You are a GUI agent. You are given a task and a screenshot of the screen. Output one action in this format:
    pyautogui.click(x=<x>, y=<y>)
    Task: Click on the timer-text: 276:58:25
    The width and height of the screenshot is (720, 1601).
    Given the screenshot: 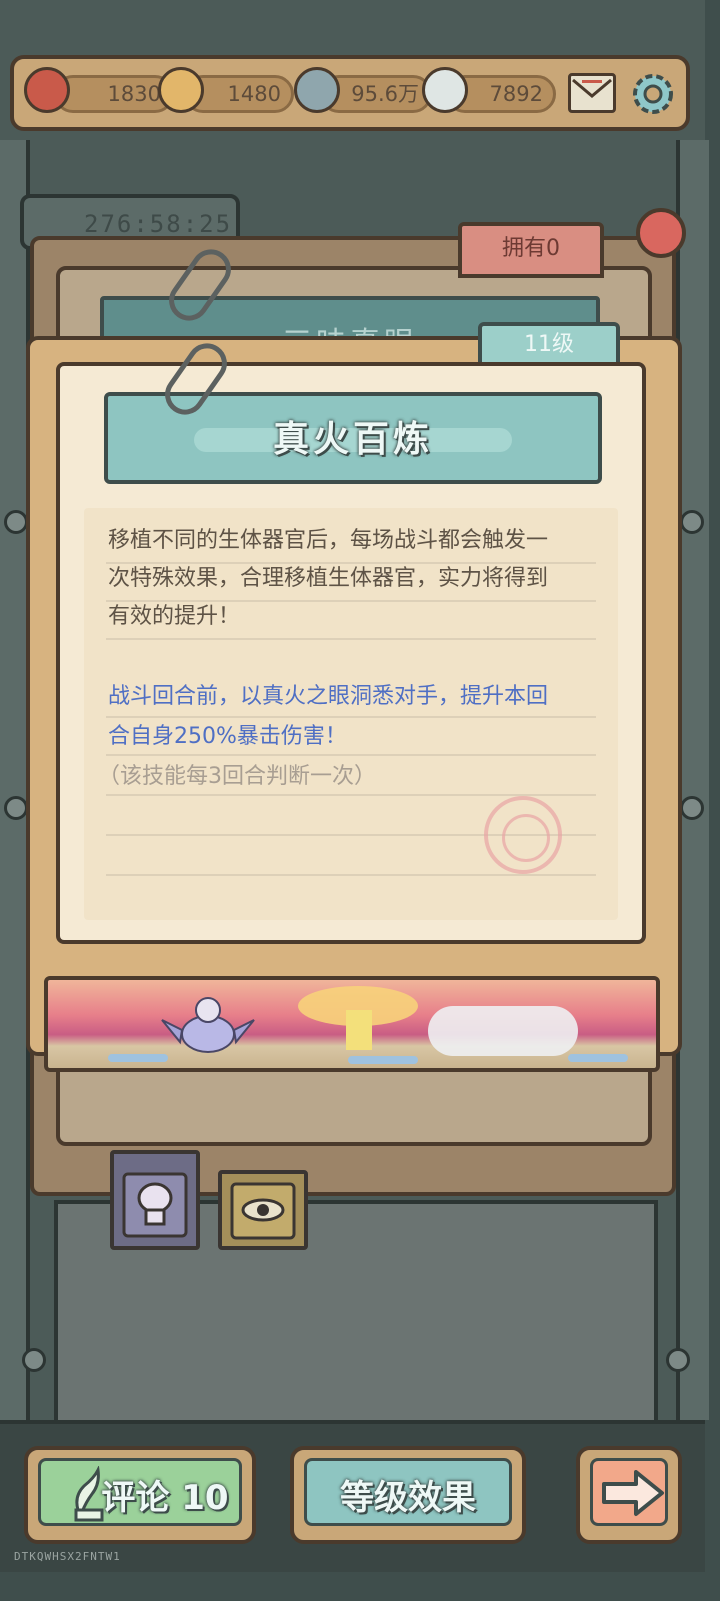 What is the action you would take?
    pyautogui.click(x=158, y=224)
    